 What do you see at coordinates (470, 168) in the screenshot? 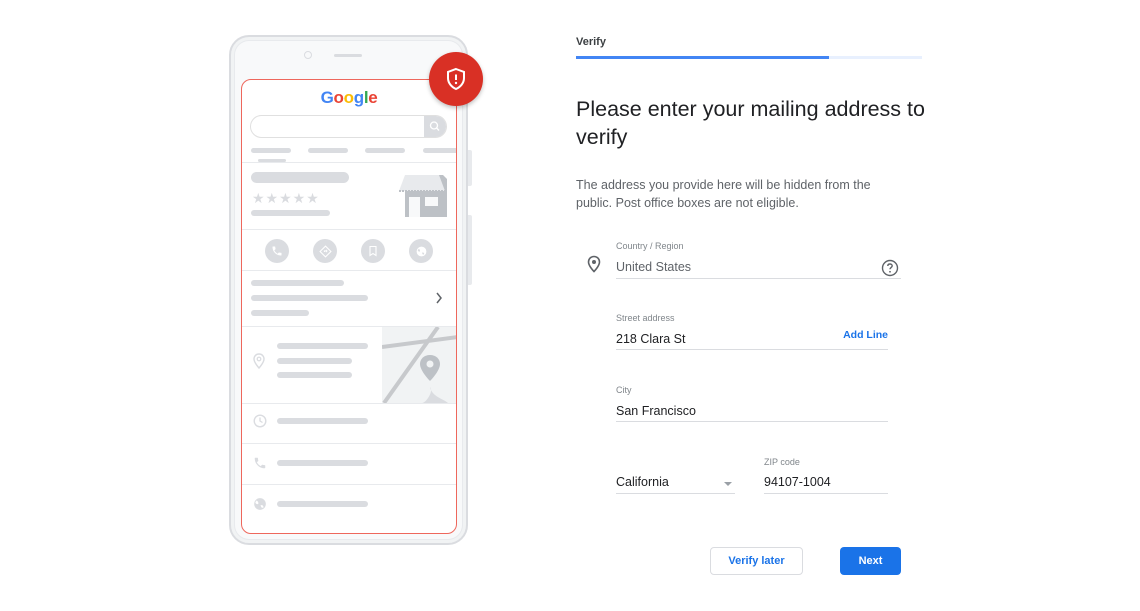
I see `phone-side-button` at bounding box center [470, 168].